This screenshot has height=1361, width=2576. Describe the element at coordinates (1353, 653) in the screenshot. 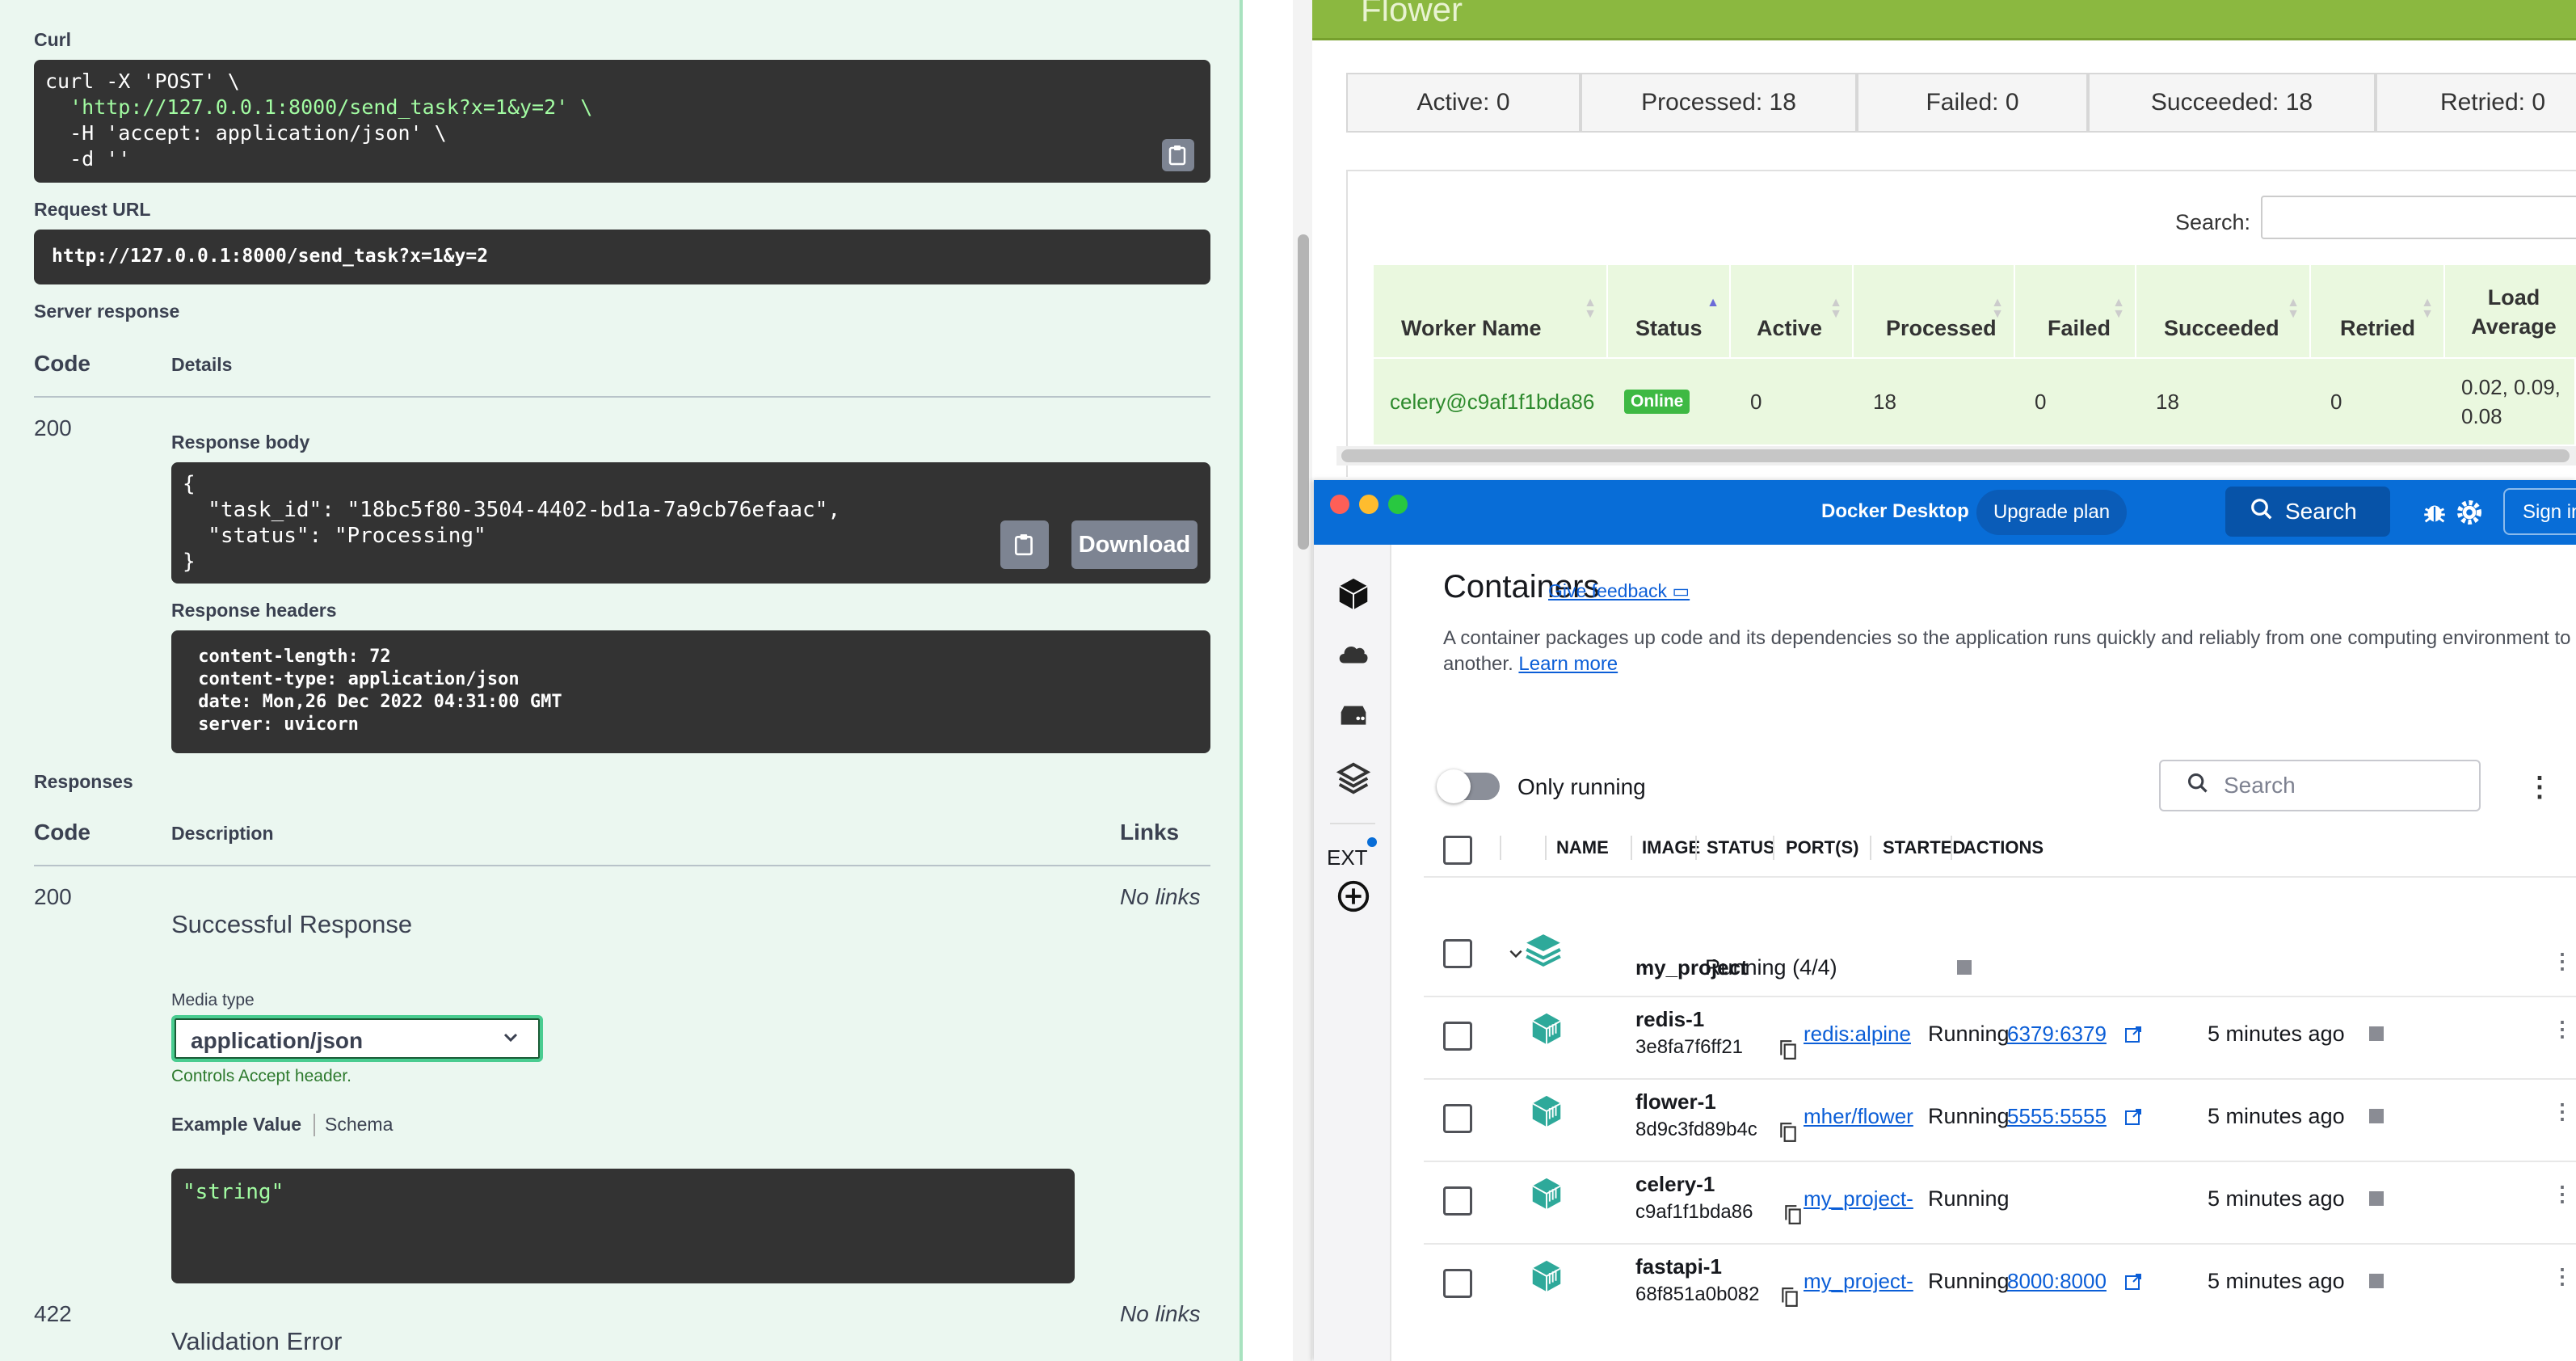

I see `cloud-icon` at that location.